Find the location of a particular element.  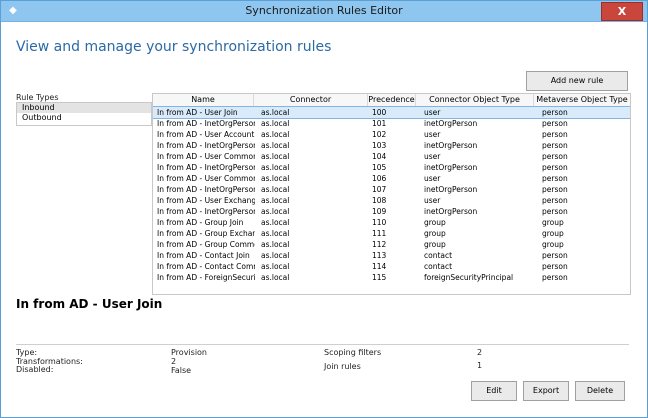

cell-precedence: 101 is located at coordinates (379, 123).